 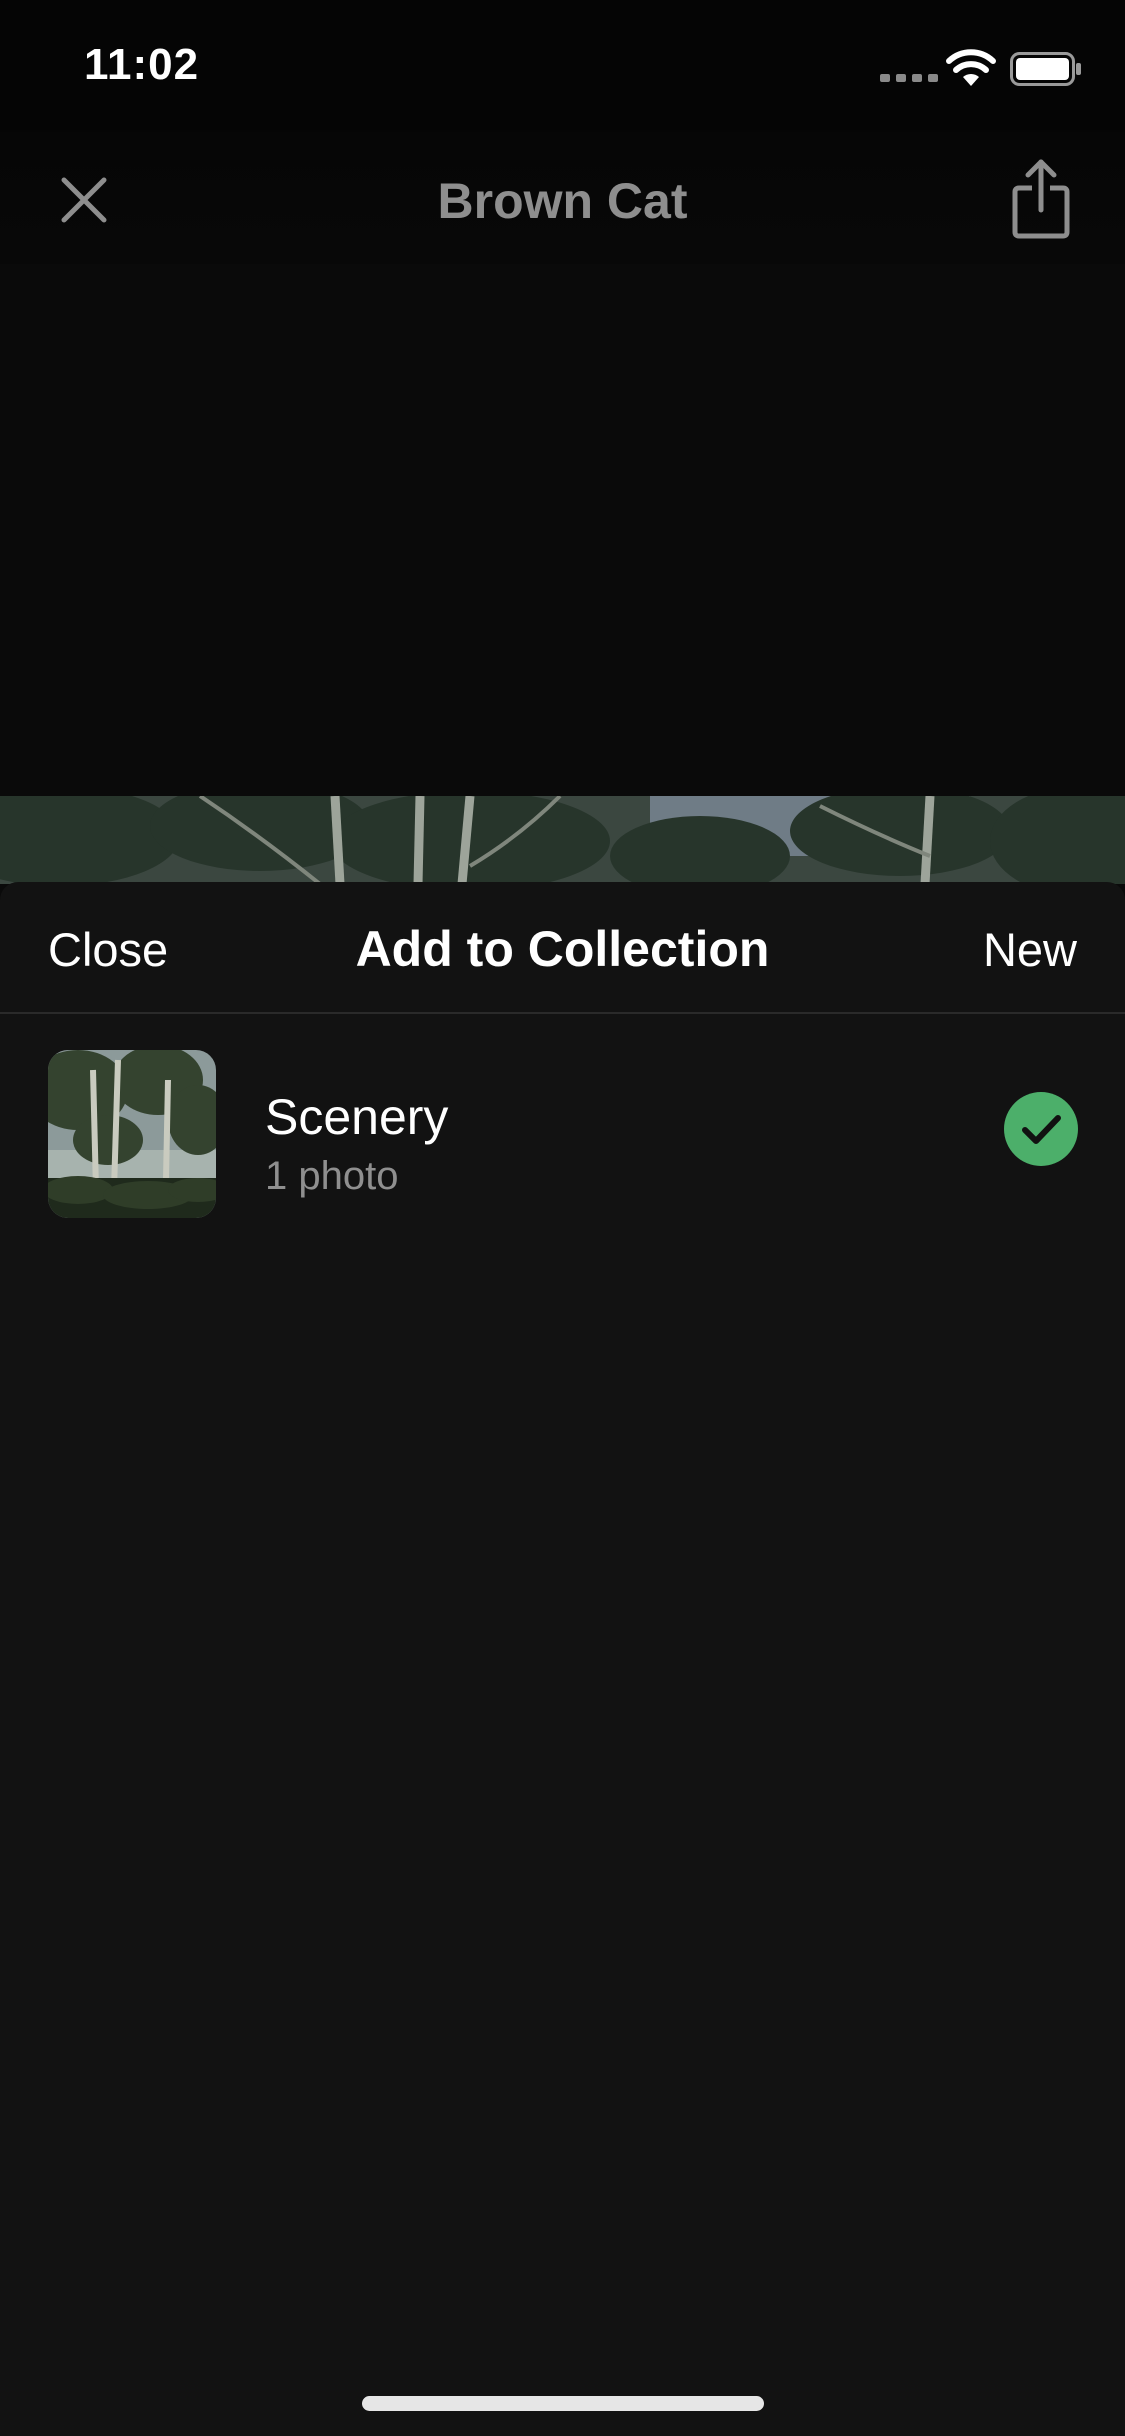 What do you see at coordinates (562, 840) in the screenshot?
I see `photo-preview` at bounding box center [562, 840].